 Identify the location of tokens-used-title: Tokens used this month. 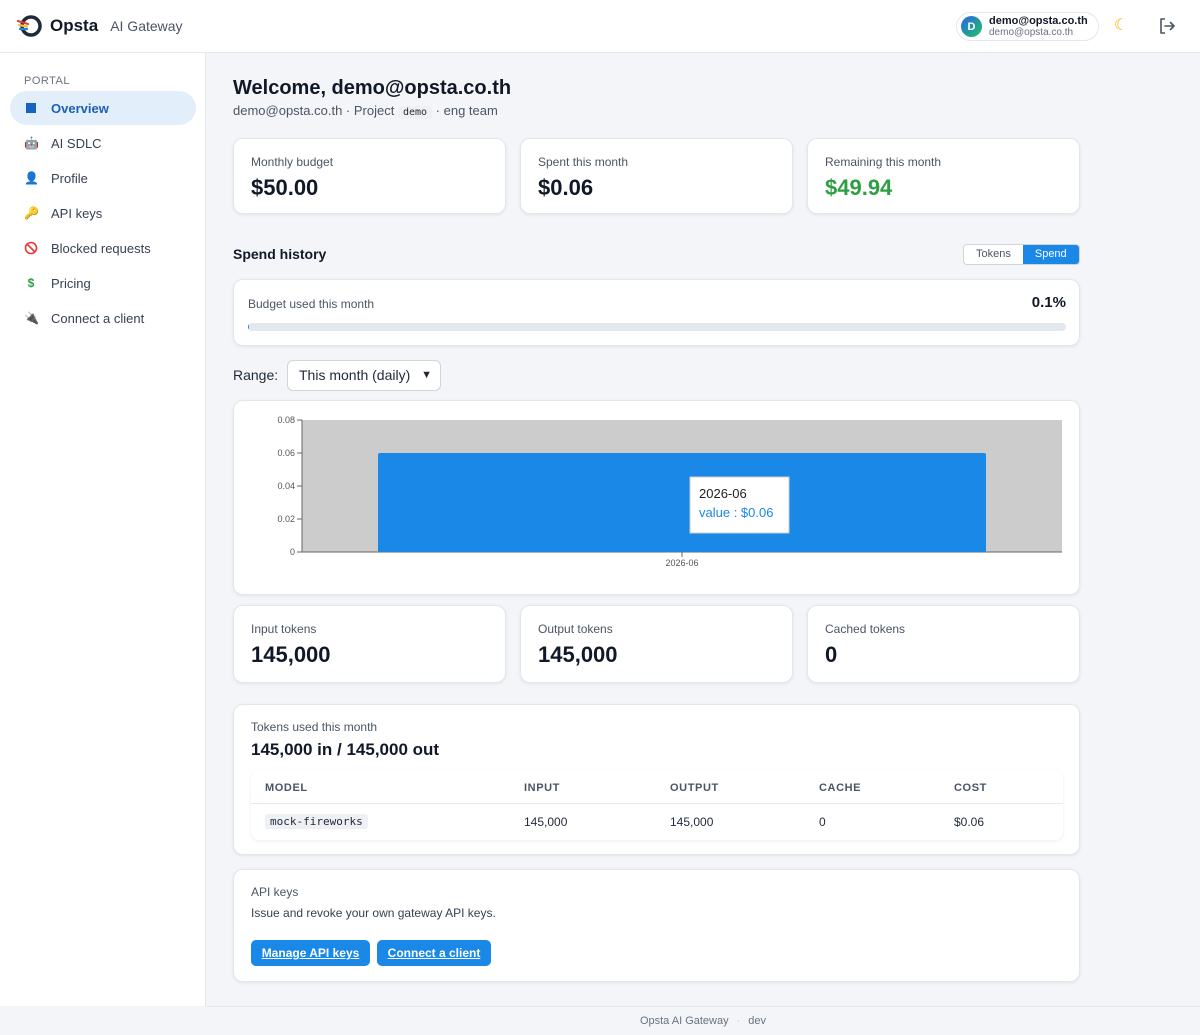
(314, 727).